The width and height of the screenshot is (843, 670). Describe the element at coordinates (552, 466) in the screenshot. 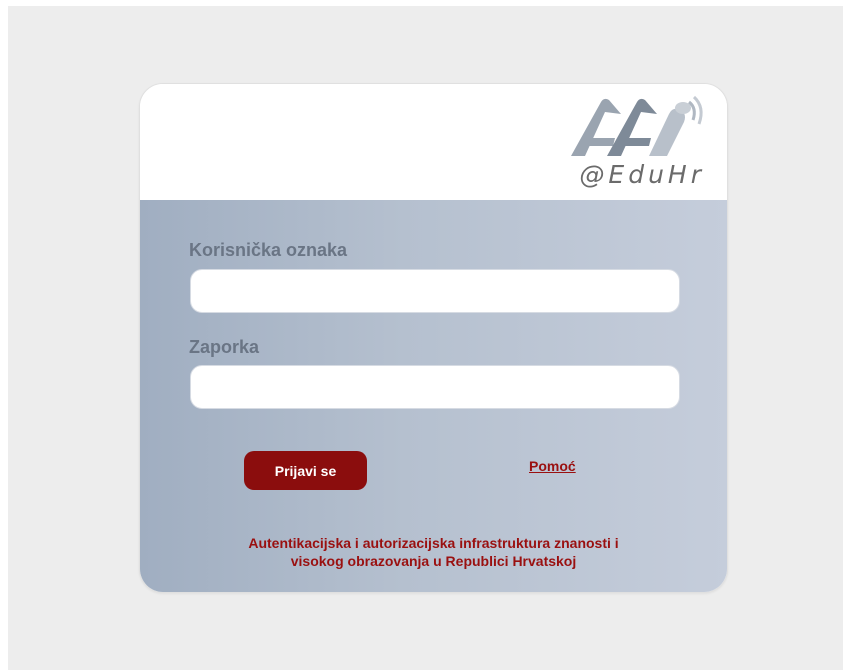

I see `help-link: Pomoć` at that location.